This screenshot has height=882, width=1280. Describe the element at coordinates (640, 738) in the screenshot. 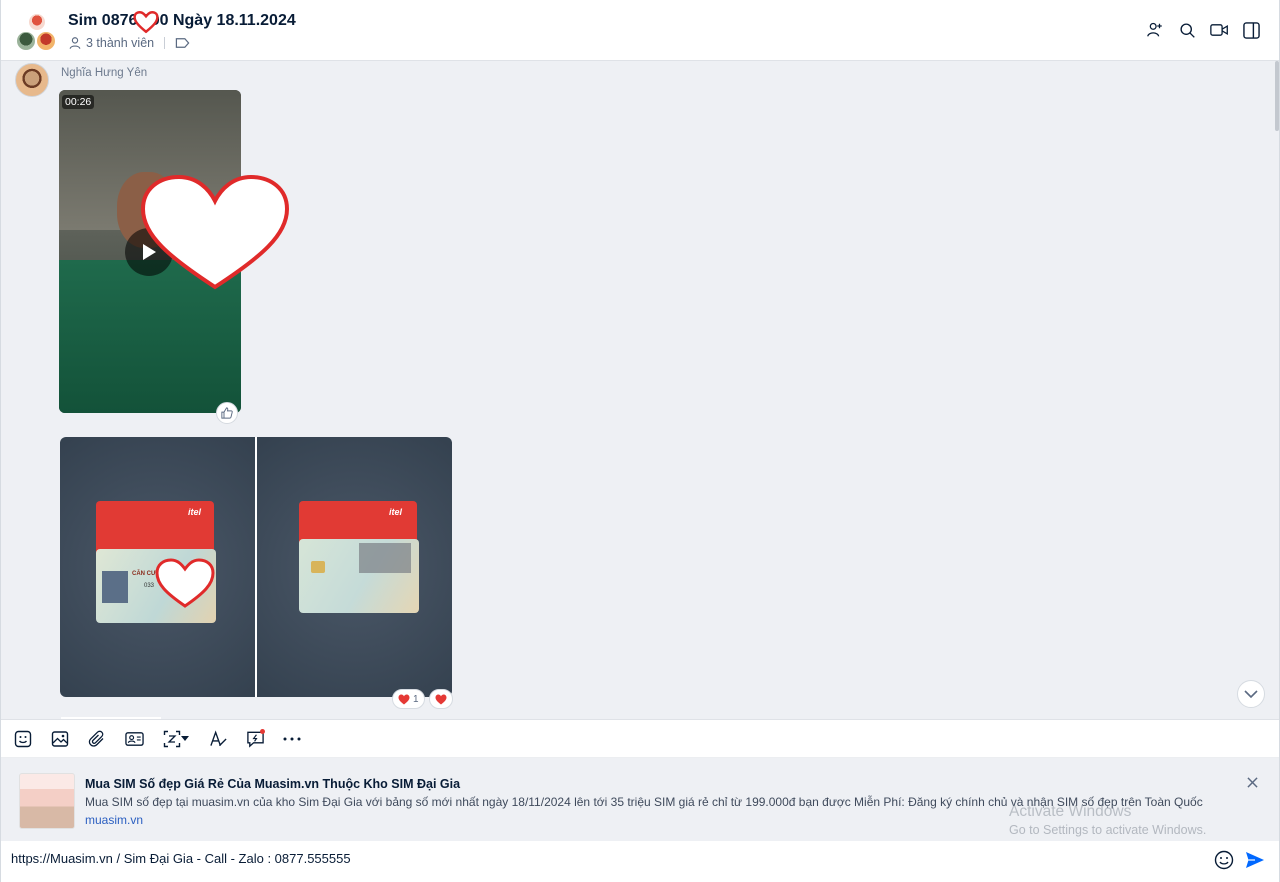

I see `composer-toolbar` at that location.